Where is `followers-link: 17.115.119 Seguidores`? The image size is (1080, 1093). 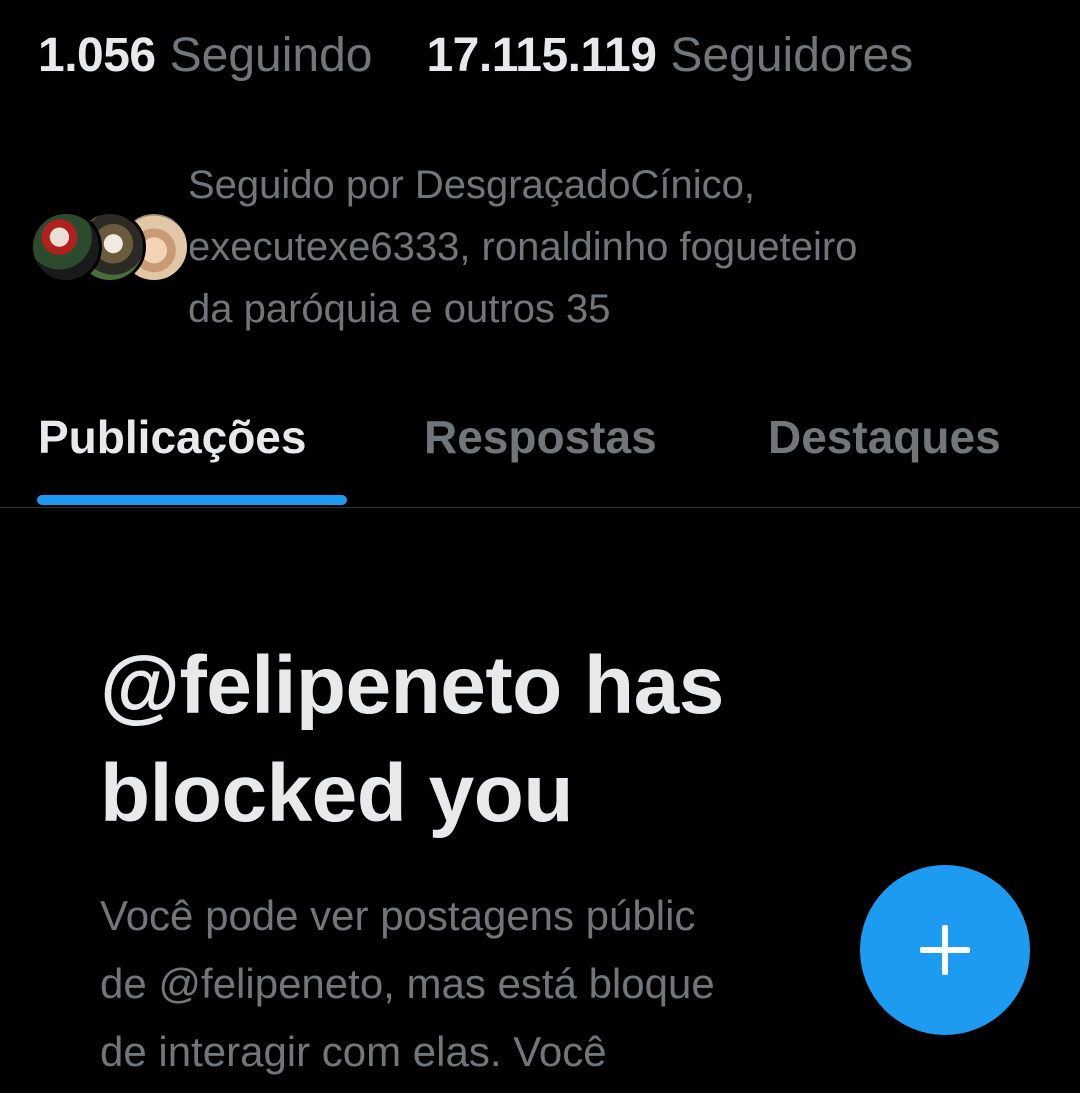 followers-link: 17.115.119 Seguidores is located at coordinates (669, 55).